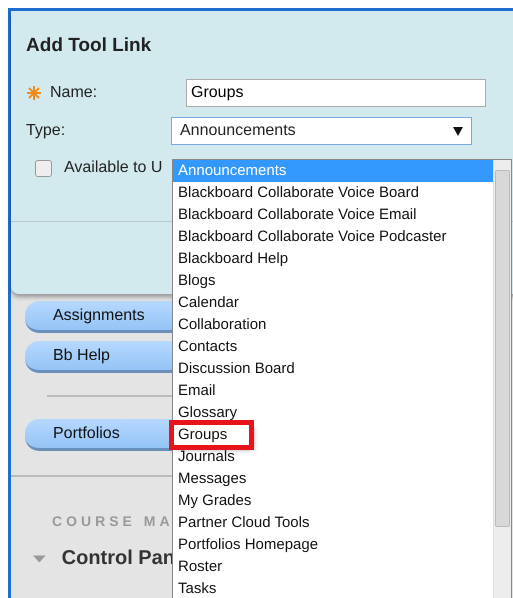  What do you see at coordinates (458, 131) in the screenshot?
I see `caret-icon` at bounding box center [458, 131].